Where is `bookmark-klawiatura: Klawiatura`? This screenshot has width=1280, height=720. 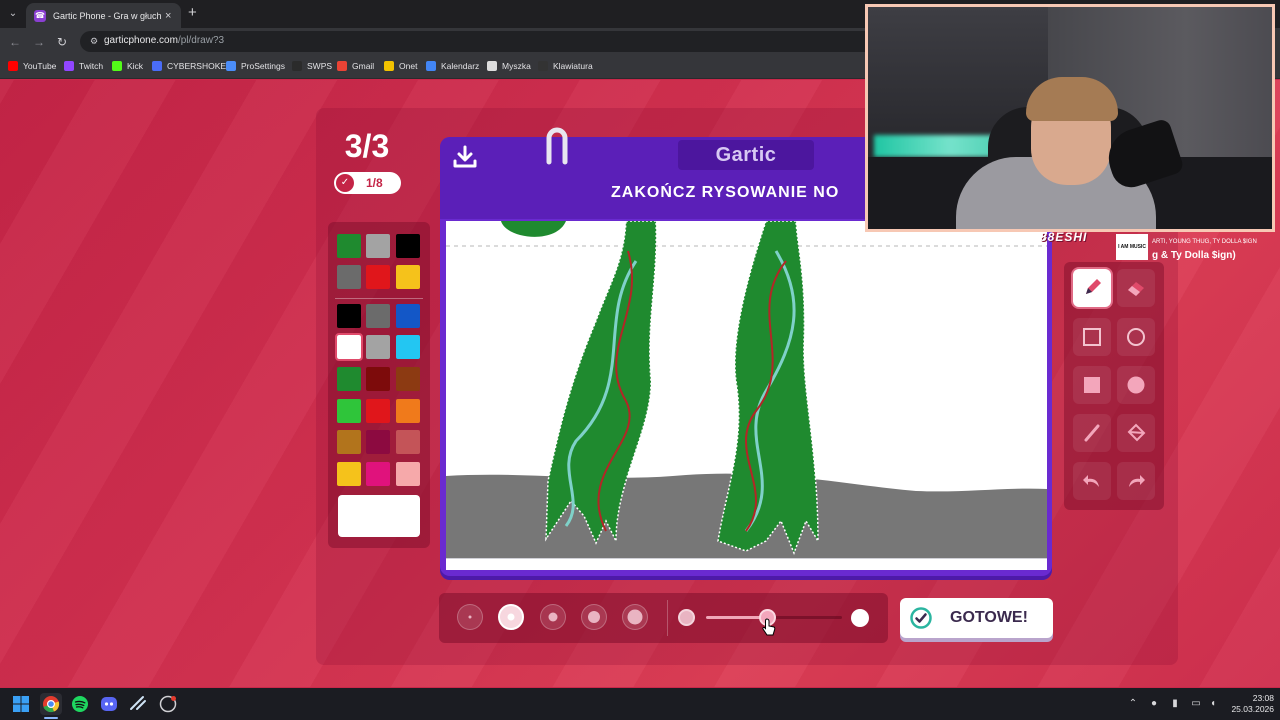
bookmark-klawiatura: Klawiatura is located at coordinates (565, 66).